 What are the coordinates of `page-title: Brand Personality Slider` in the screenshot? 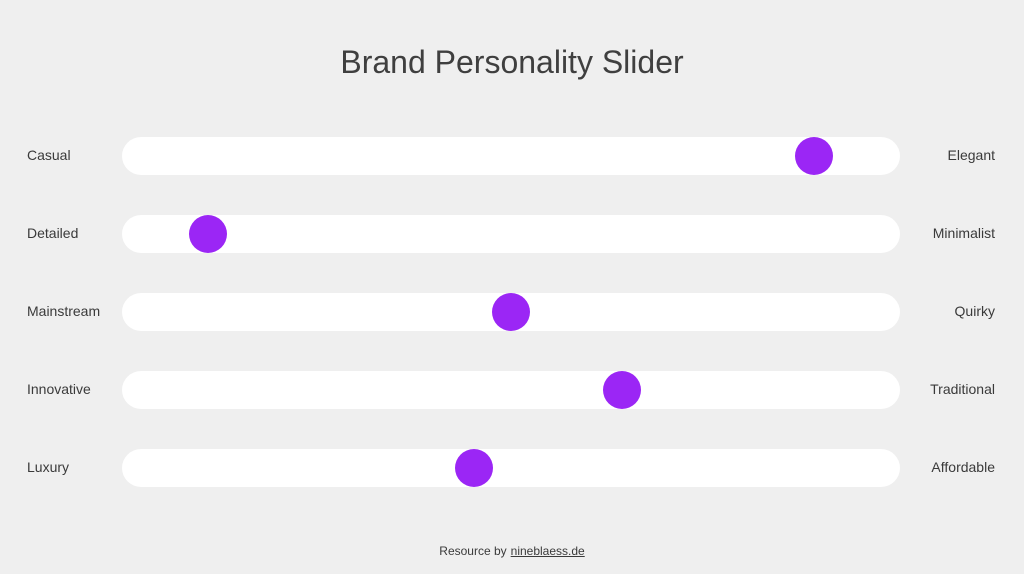 It's located at (512, 62).